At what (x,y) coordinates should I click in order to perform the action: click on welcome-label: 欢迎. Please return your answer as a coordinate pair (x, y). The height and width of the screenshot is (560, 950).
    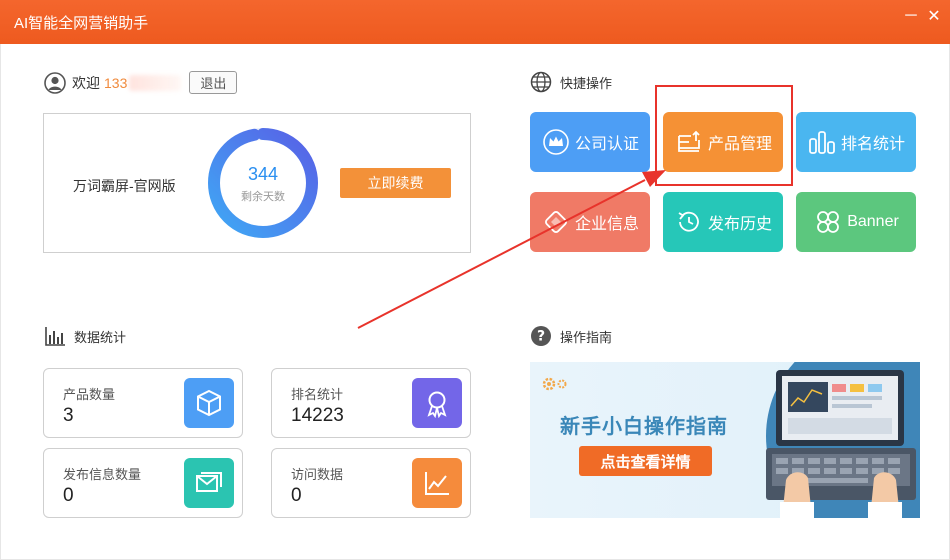
    Looking at the image, I should click on (86, 82).